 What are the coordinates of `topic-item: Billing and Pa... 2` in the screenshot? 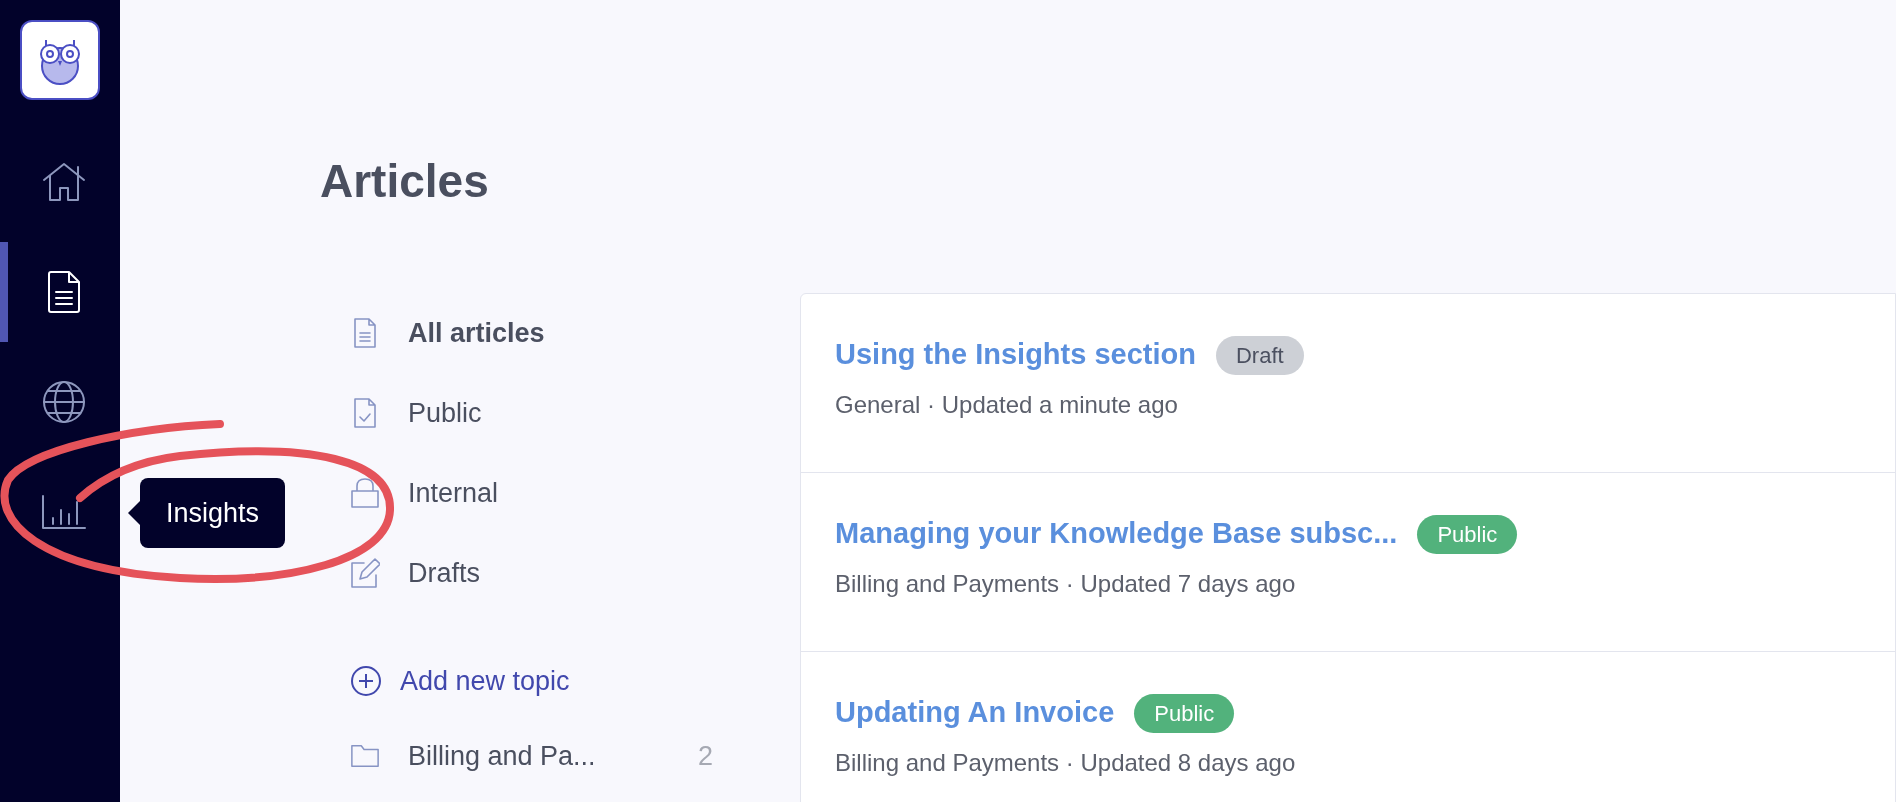 It's located at (575, 756).